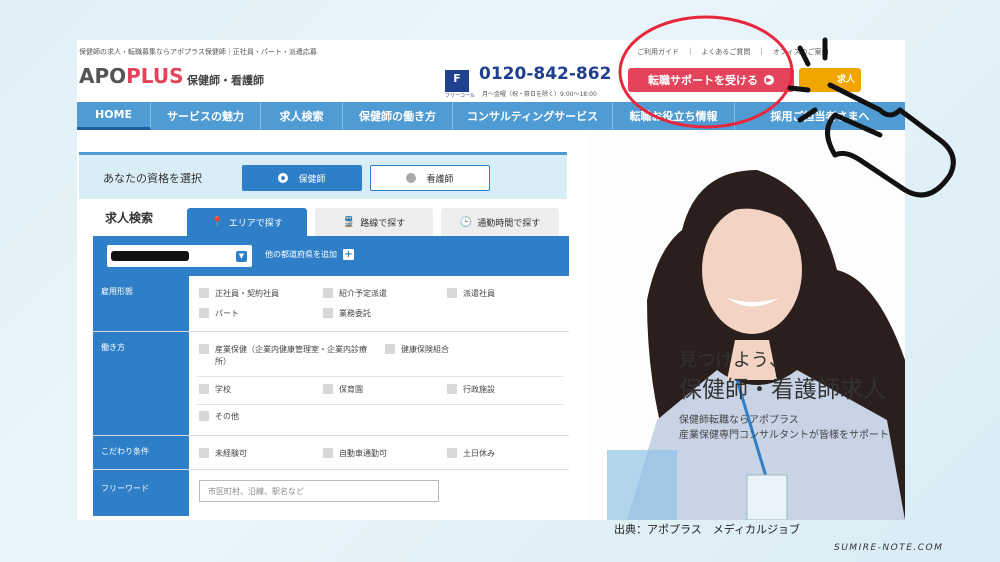 The width and height of the screenshot is (1000, 562). Describe the element at coordinates (398, 116) in the screenshot. I see `nav-workstyle: 保健師の働き方` at that location.